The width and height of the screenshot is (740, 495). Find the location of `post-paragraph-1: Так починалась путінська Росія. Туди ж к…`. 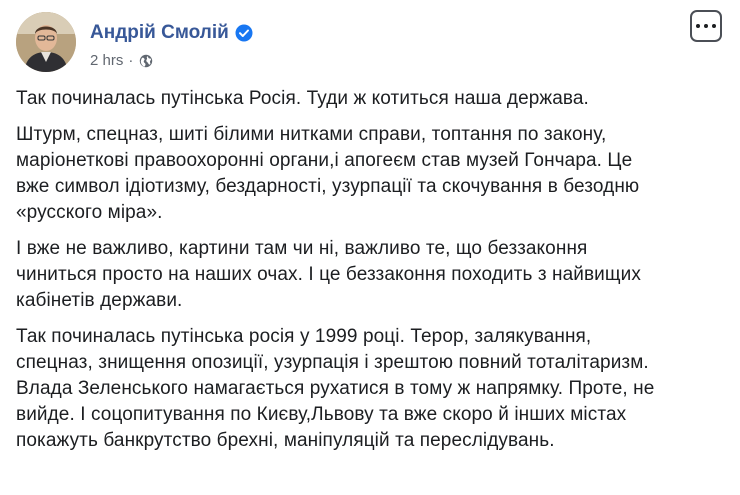

post-paragraph-1: Так починалась путінська Росія. Туди ж к… is located at coordinates (302, 98).